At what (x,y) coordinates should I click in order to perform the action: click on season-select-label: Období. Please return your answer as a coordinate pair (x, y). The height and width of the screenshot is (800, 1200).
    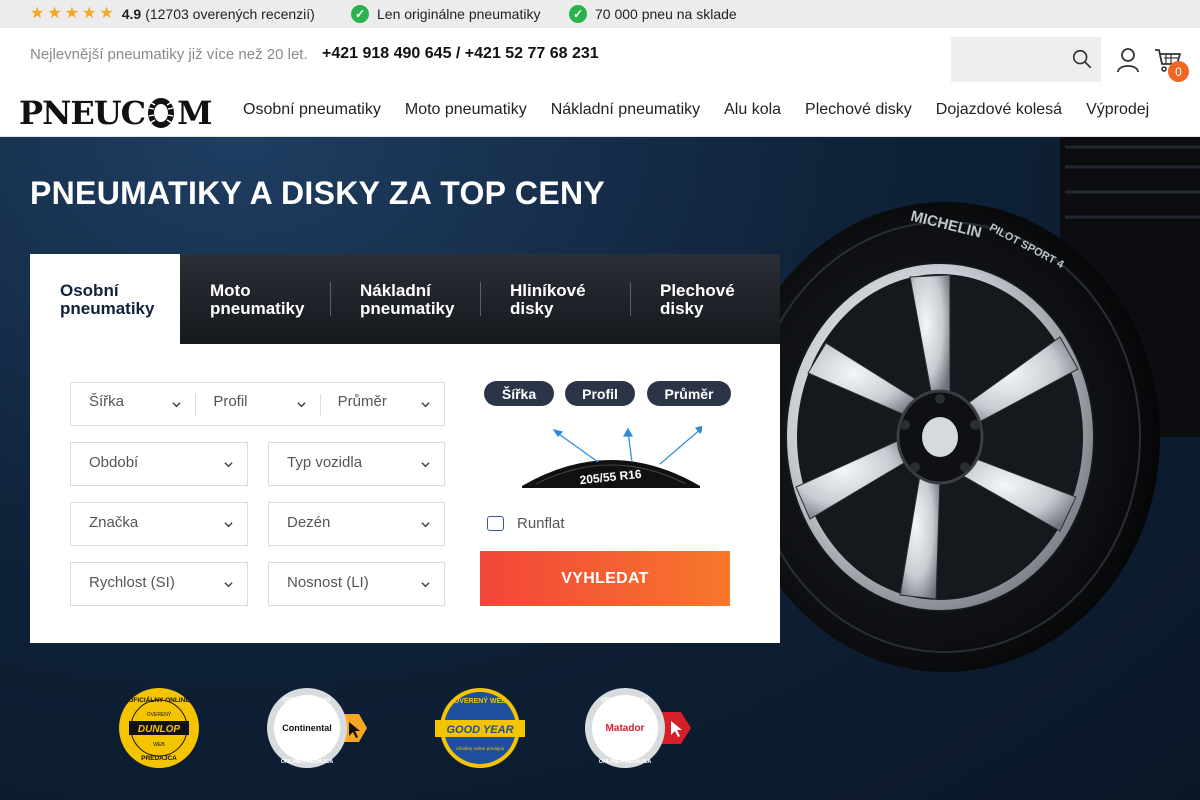
    Looking at the image, I should click on (114, 462).